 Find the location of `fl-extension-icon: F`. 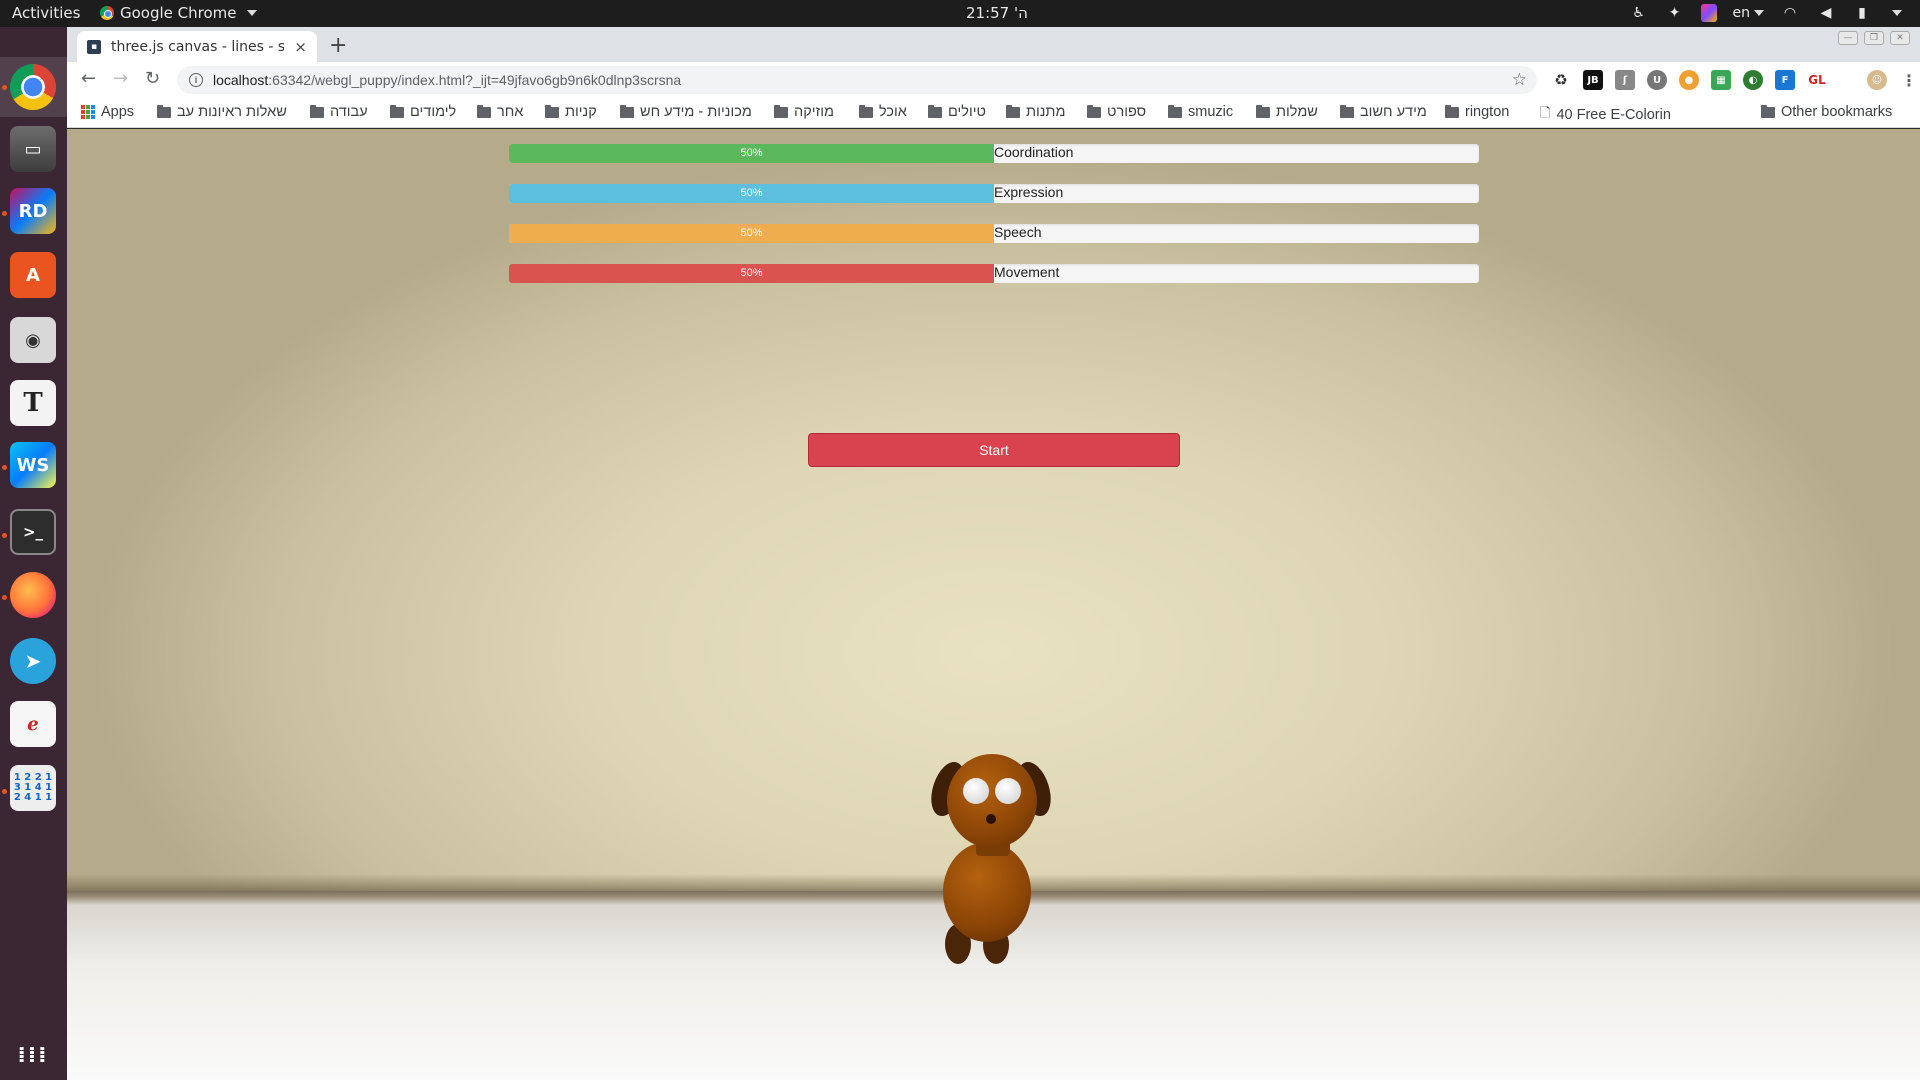

fl-extension-icon: F is located at coordinates (1785, 80).